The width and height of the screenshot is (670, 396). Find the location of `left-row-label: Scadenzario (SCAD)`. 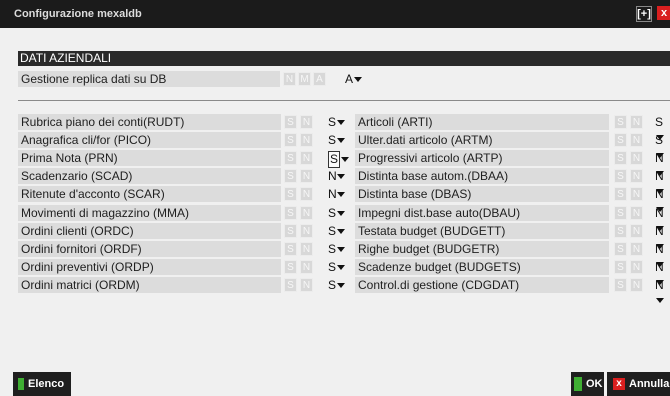

left-row-label: Scadenzario (SCAD) is located at coordinates (149, 176).